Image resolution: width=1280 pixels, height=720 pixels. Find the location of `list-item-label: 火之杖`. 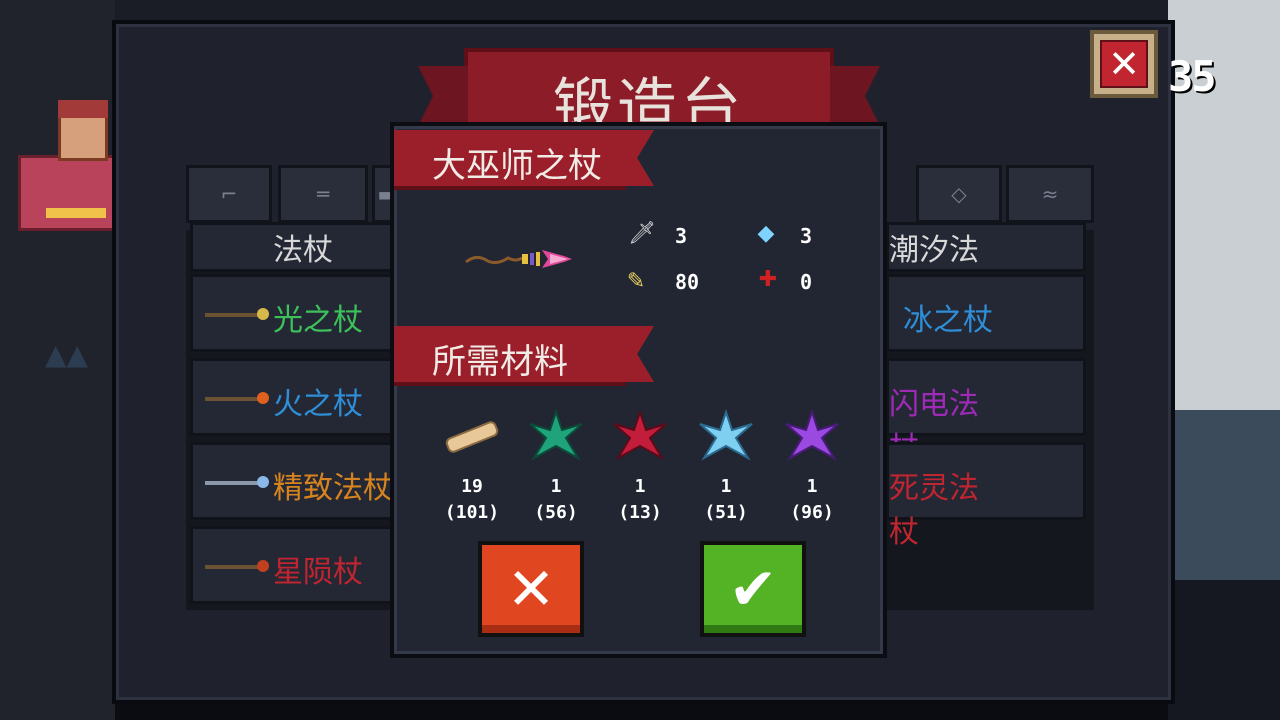

list-item-label: 火之杖 is located at coordinates (318, 404).